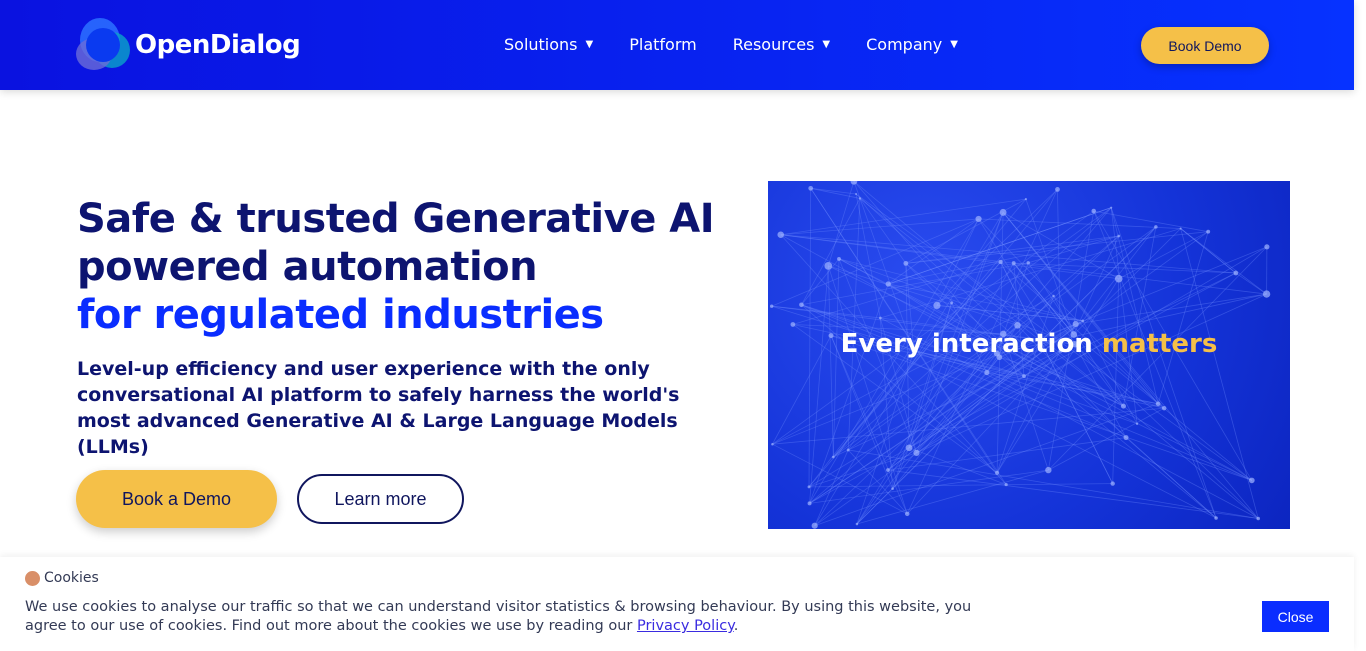  What do you see at coordinates (541, 44) in the screenshot?
I see `nav-label: Solutions` at bounding box center [541, 44].